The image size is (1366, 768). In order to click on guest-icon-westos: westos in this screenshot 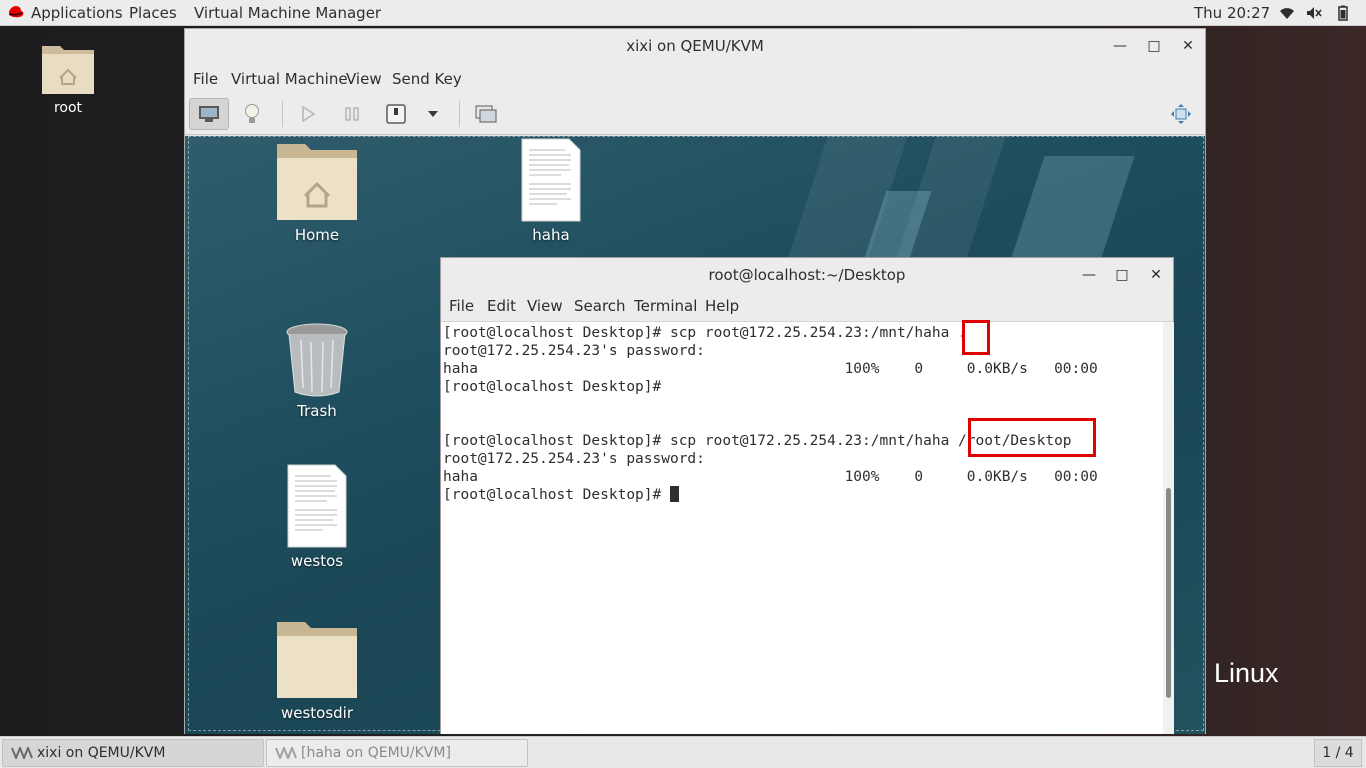, I will do `click(317, 517)`.